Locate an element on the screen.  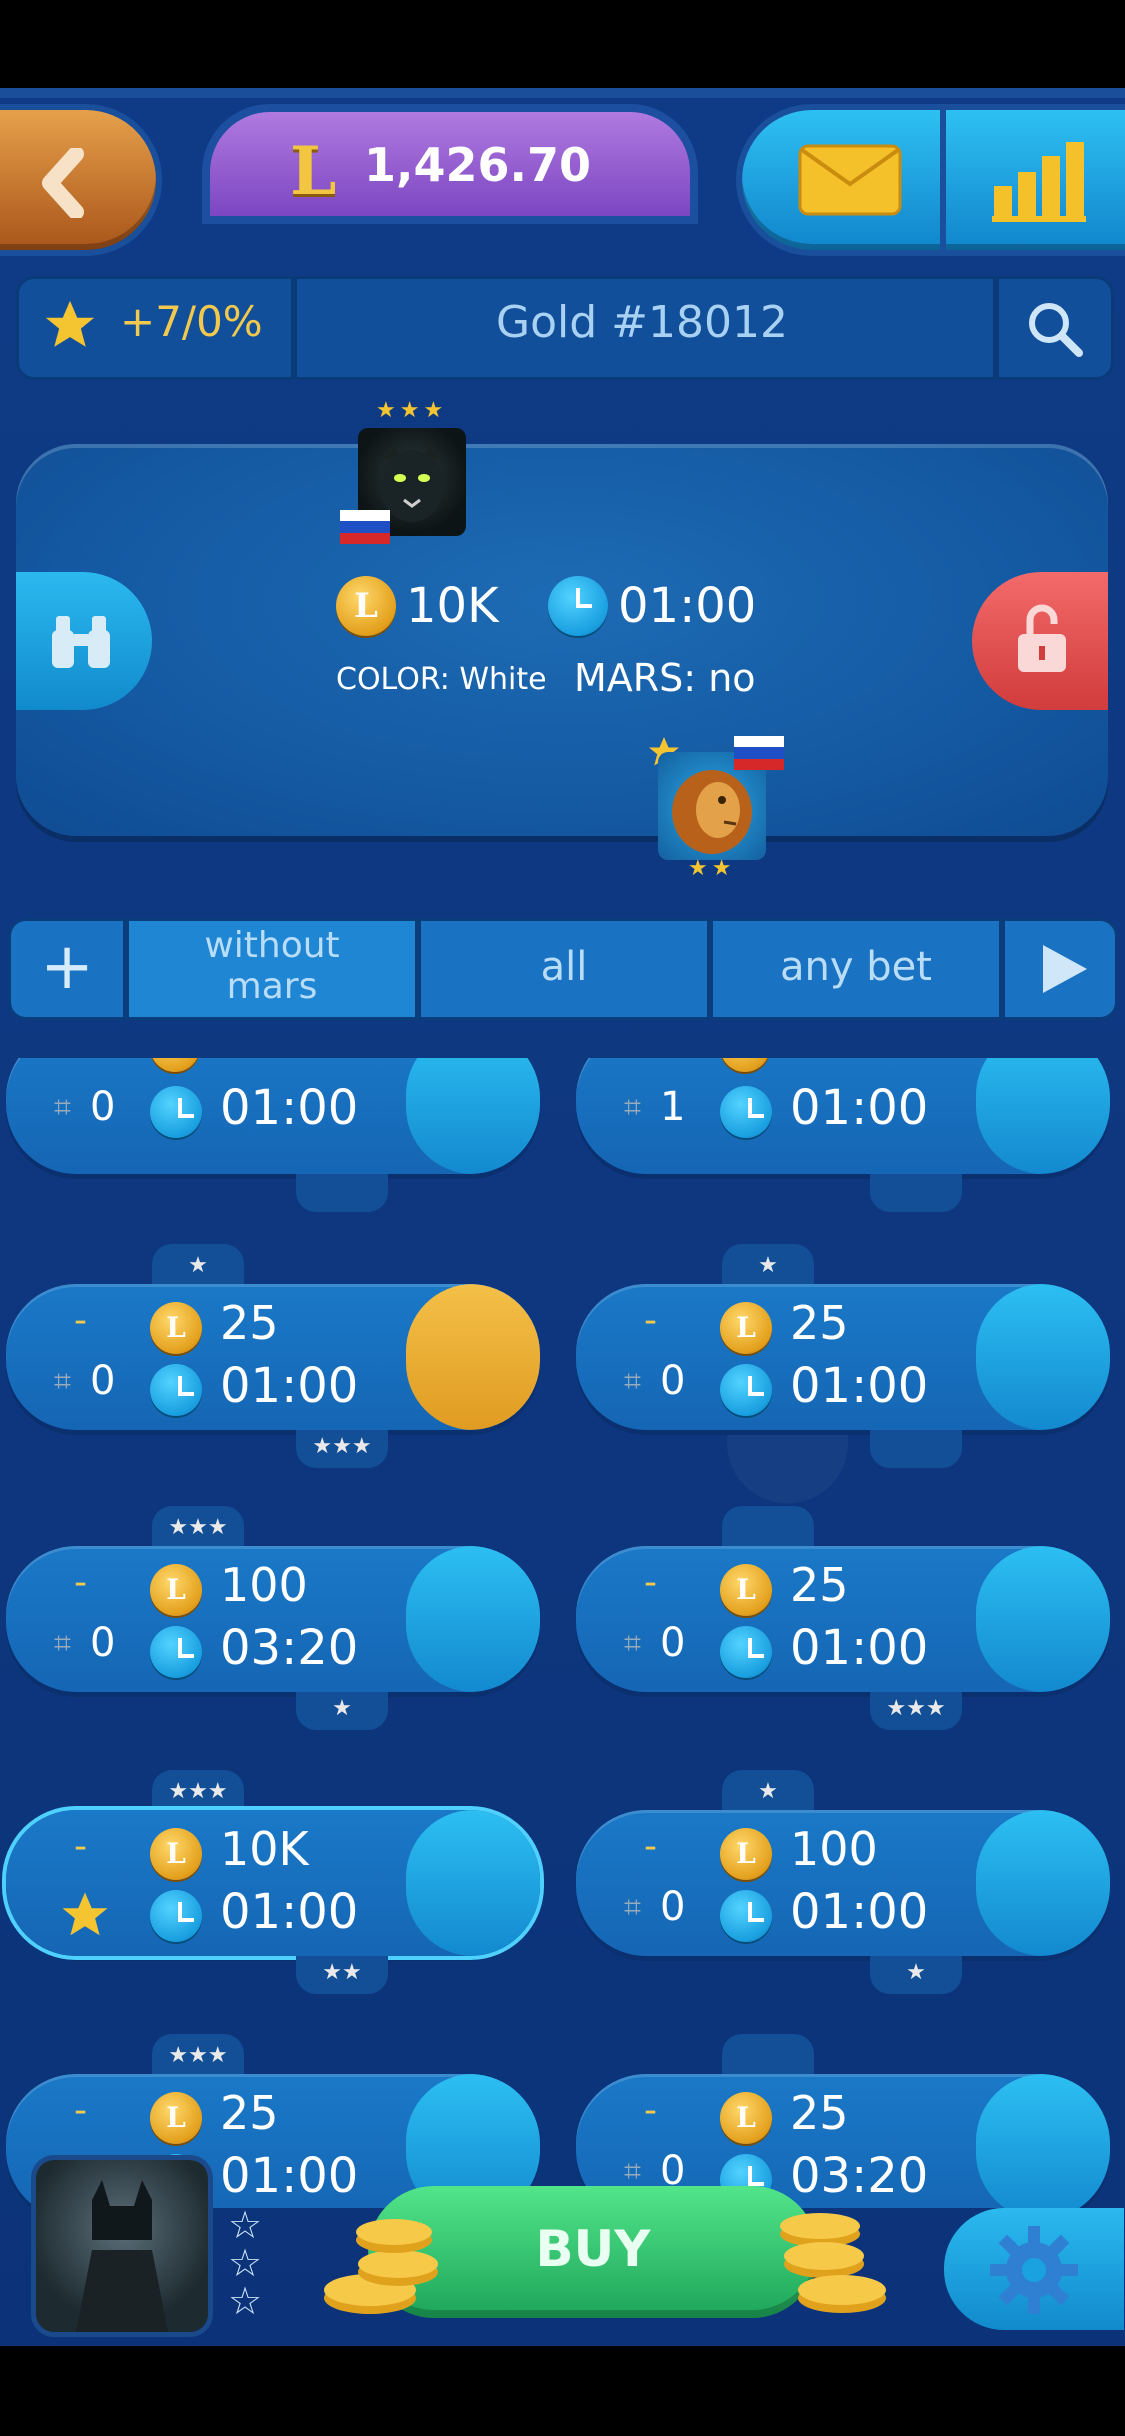
bar-chart-icon is located at coordinates (1039, 182).